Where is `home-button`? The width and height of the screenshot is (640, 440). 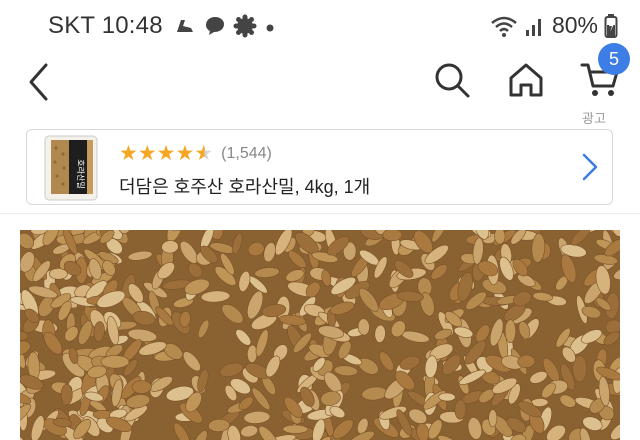 home-button is located at coordinates (526, 80).